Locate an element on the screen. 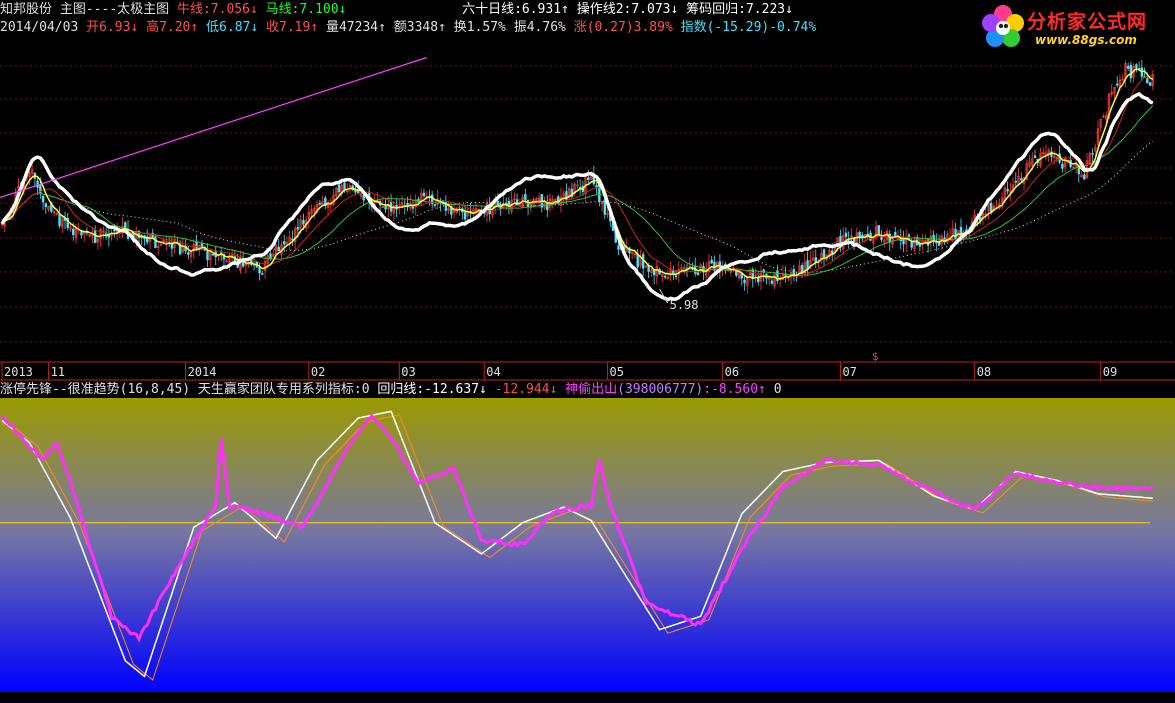 Image resolution: width=1175 pixels, height=703 pixels. x-tick-label: 11 is located at coordinates (58, 372).